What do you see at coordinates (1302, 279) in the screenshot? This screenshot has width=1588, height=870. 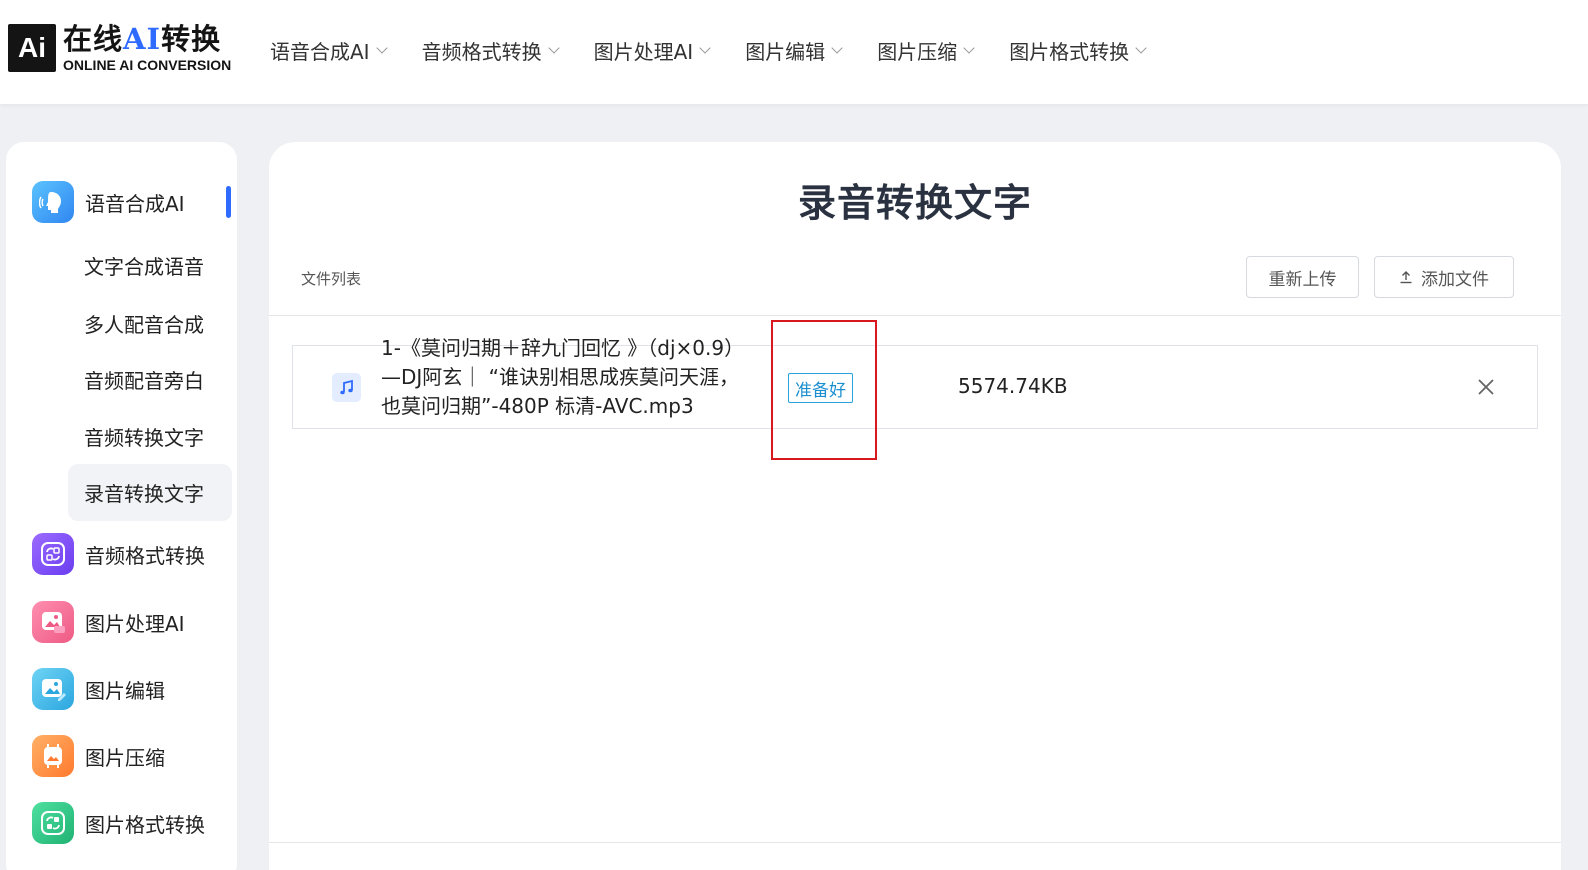 I see `reupload-label: 重新上传` at bounding box center [1302, 279].